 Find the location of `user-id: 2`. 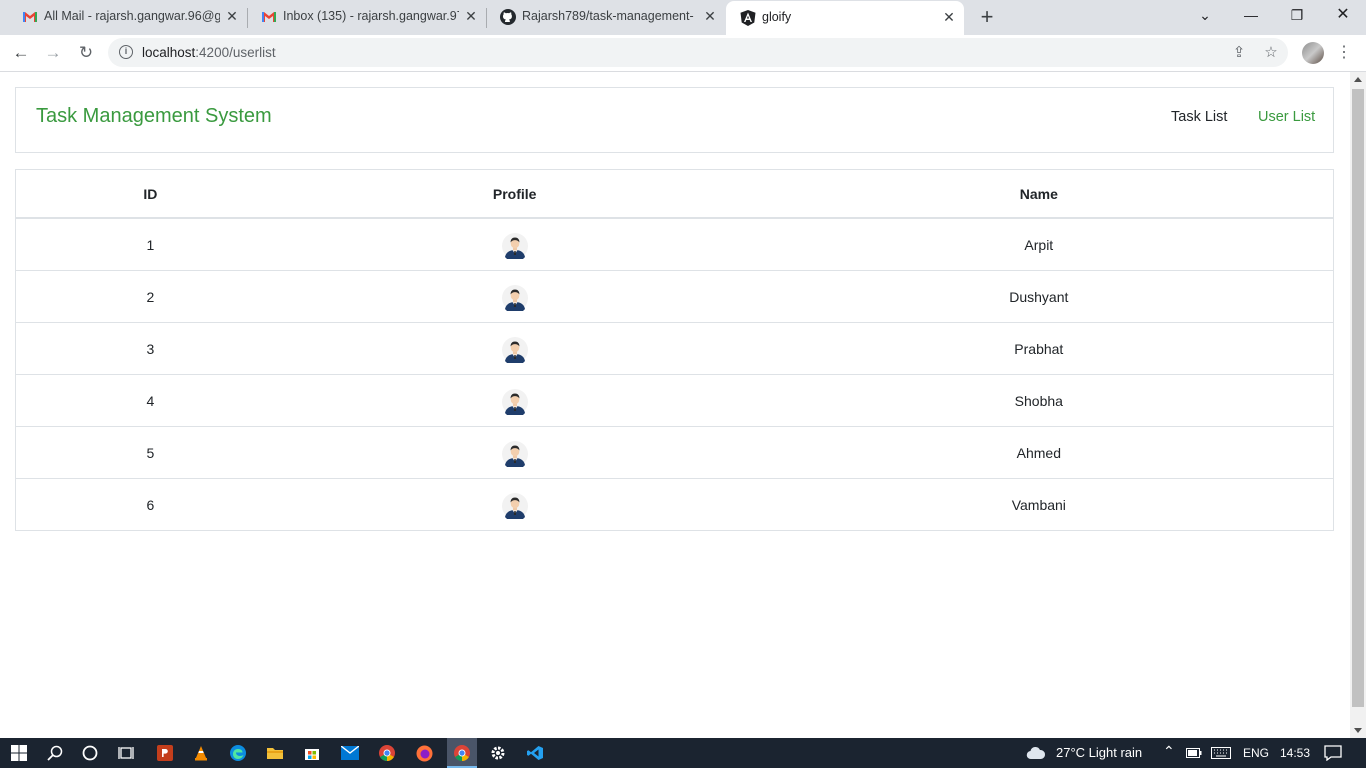

user-id: 2 is located at coordinates (150, 296).